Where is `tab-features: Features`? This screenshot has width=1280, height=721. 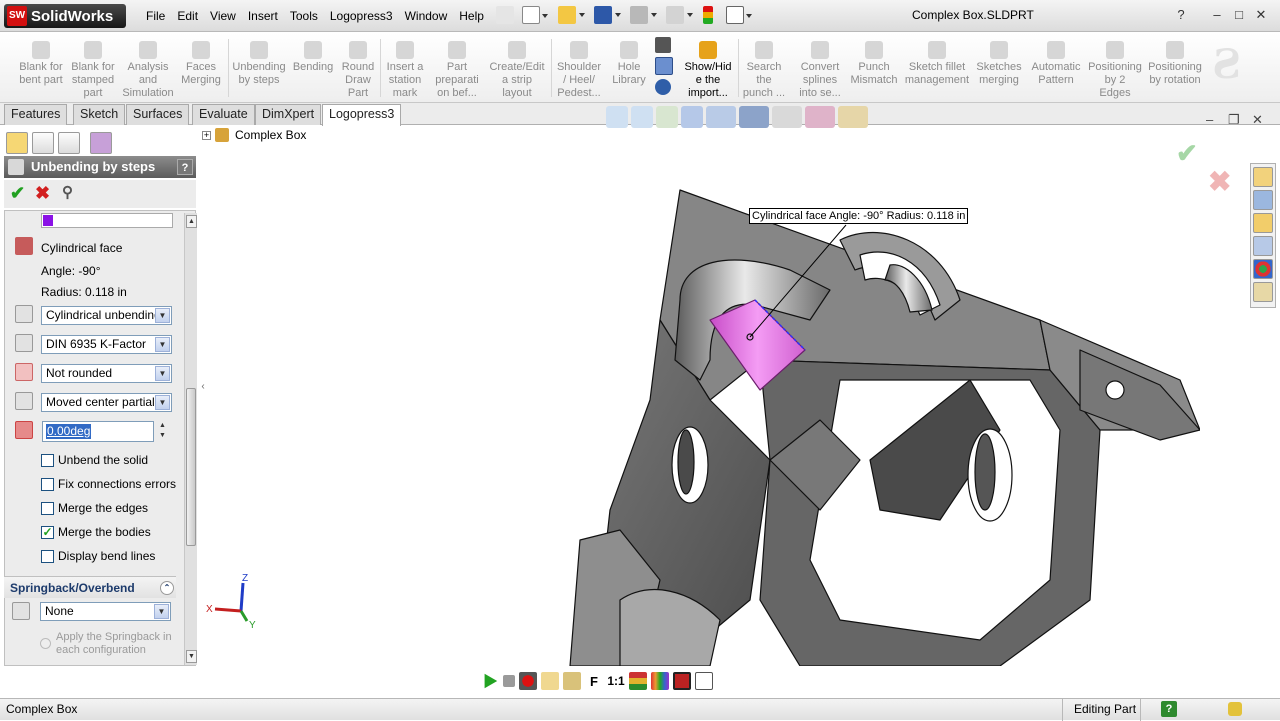
tab-features: Features is located at coordinates (36, 114).